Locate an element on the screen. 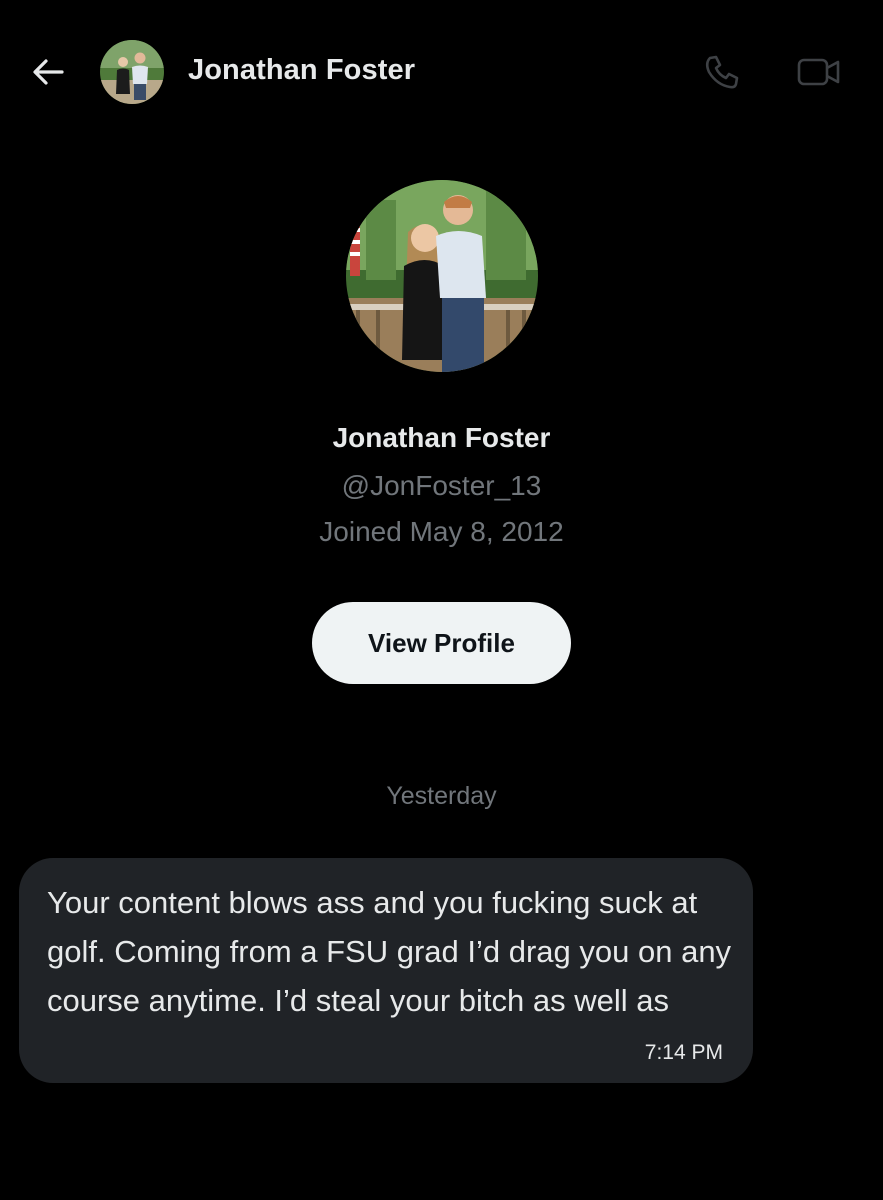 The height and width of the screenshot is (1200, 883). video-call-button is located at coordinates (819, 72).